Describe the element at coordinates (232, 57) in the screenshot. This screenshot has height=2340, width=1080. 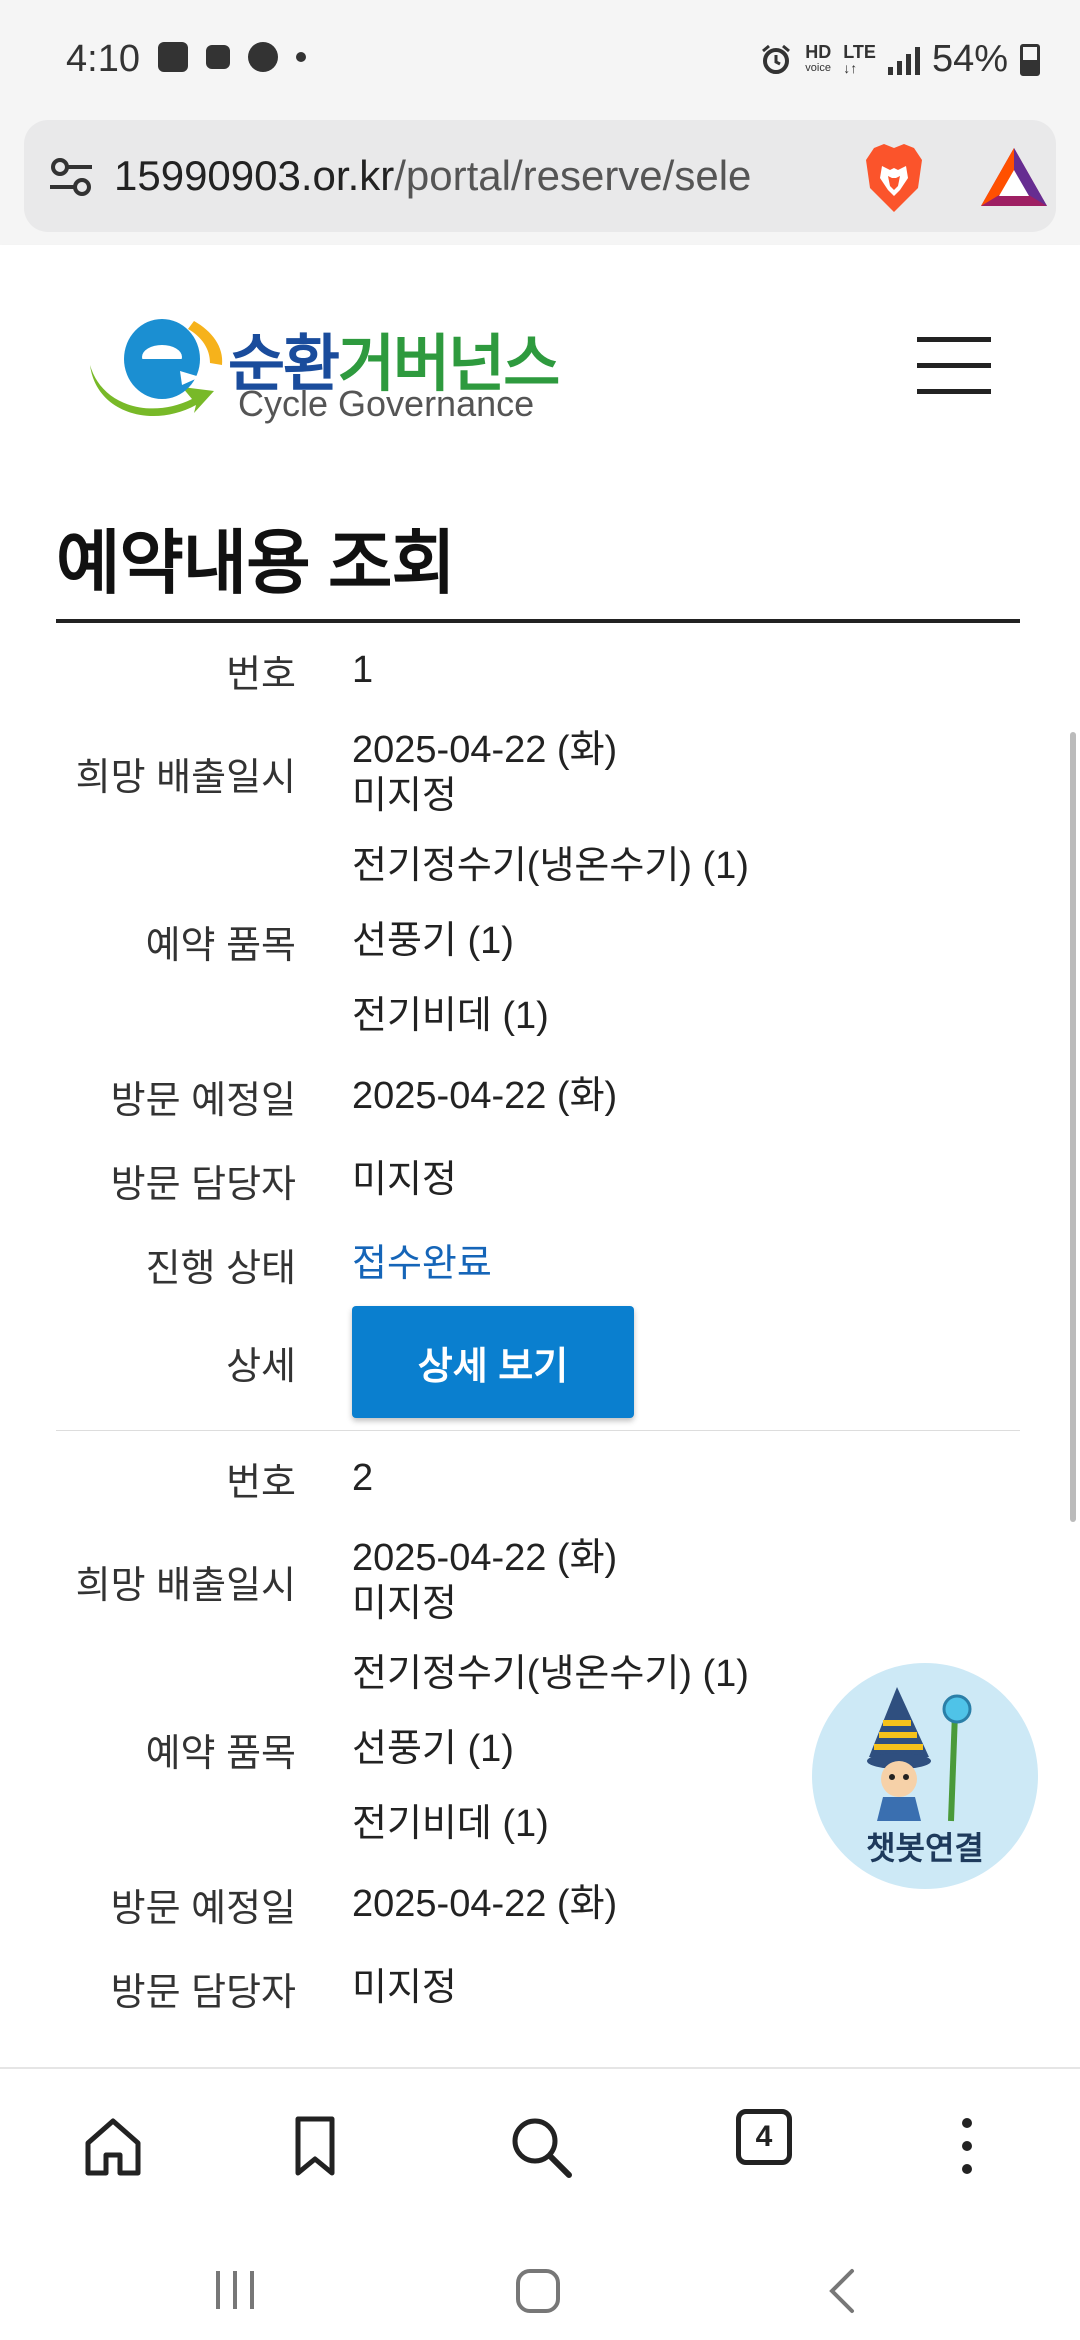
I see `notification-icons` at that location.